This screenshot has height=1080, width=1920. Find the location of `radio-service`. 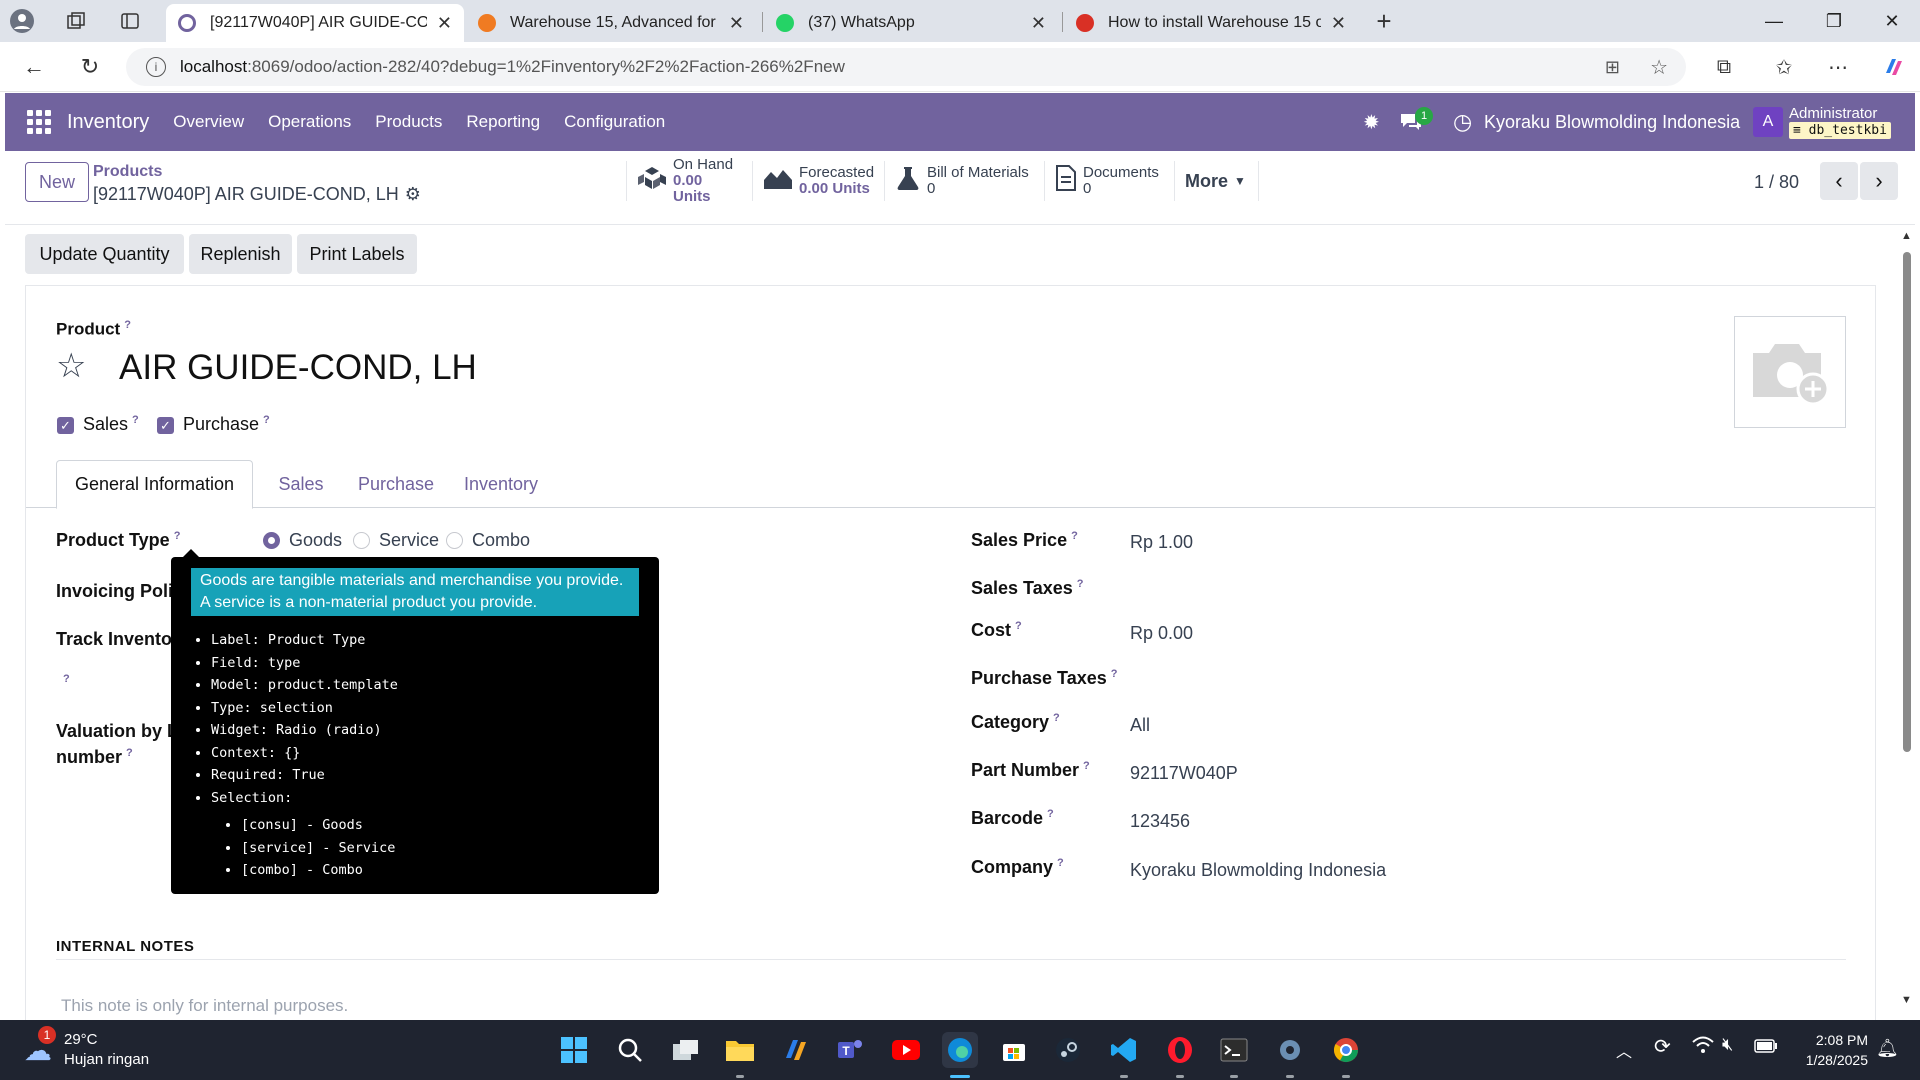

radio-service is located at coordinates (361, 540).